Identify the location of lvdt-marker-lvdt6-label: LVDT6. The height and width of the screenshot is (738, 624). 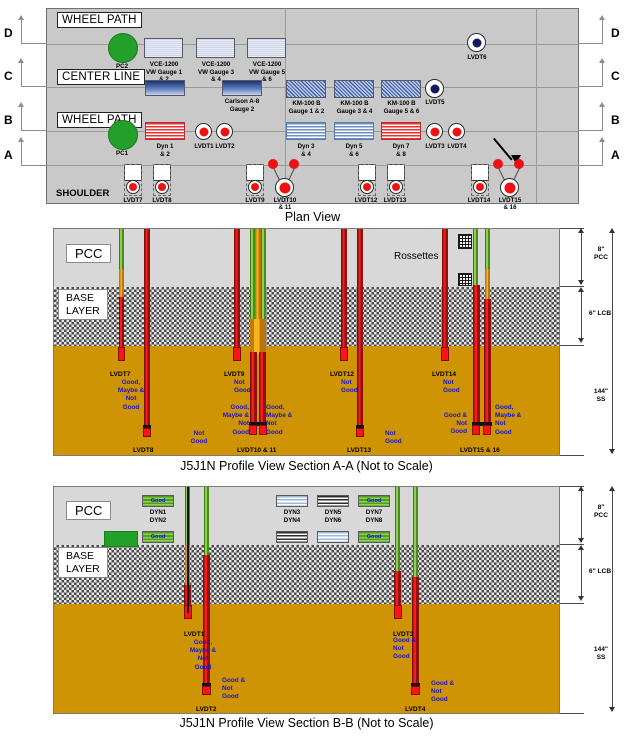
(477, 57).